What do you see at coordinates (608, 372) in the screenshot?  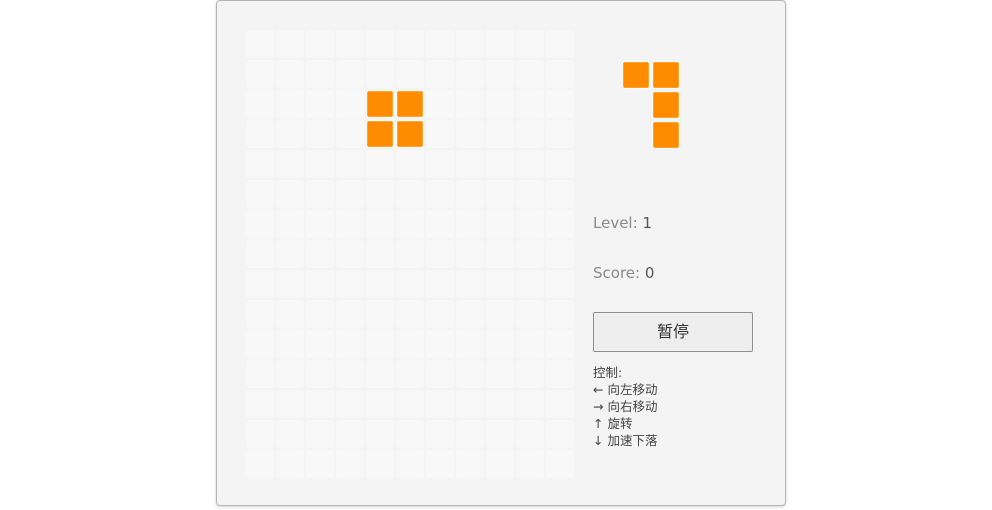 I see `controls-title: 控制:` at bounding box center [608, 372].